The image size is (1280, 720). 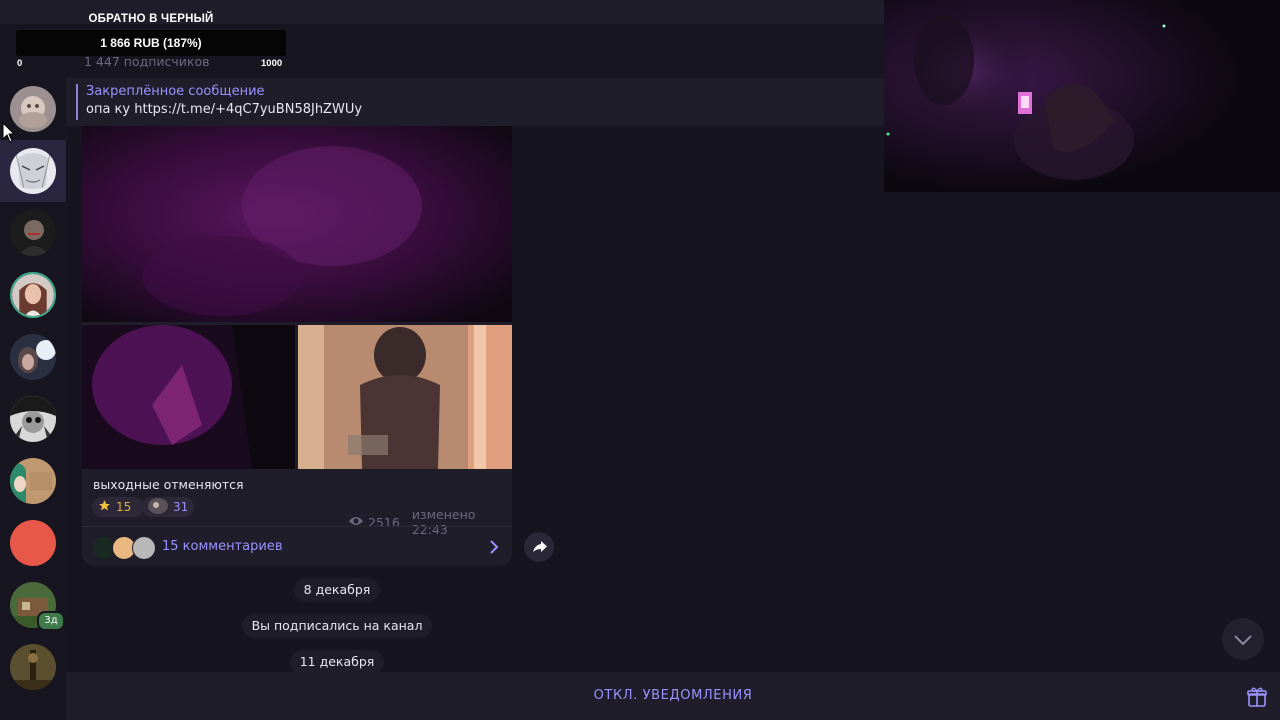 I want to click on donation-goal-max: 1000, so click(x=272, y=63).